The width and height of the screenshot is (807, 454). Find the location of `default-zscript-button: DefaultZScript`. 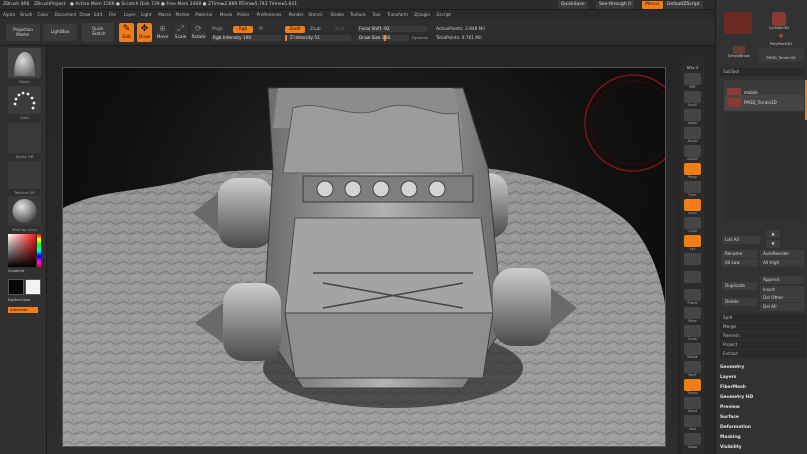

default-zscript-button: DefaultZScript is located at coordinates (683, 5).